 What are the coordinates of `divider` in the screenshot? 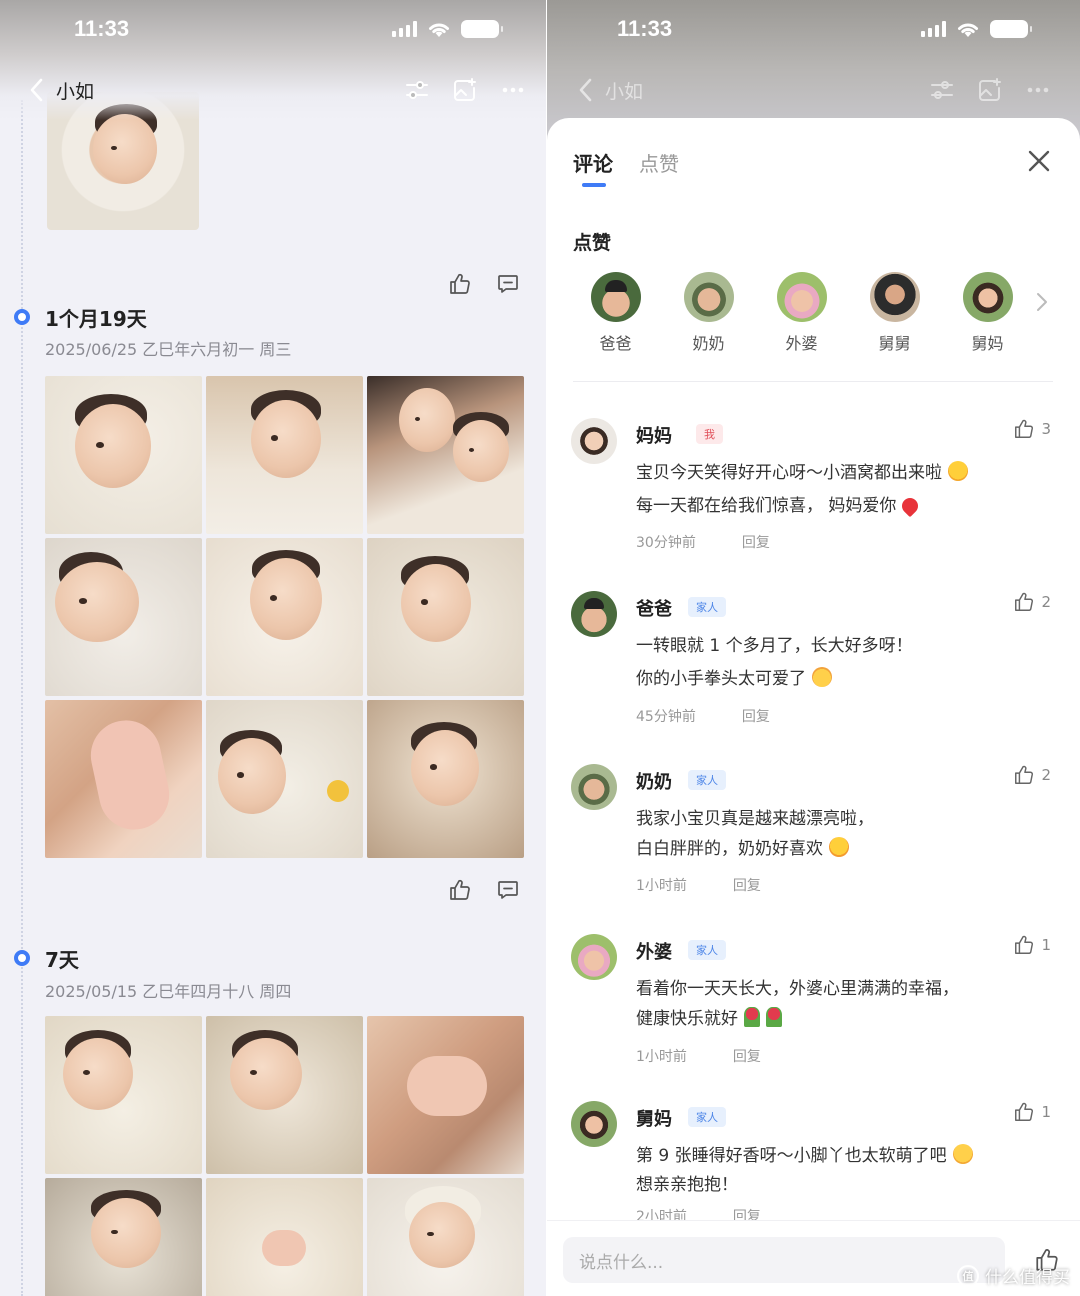 It's located at (813, 381).